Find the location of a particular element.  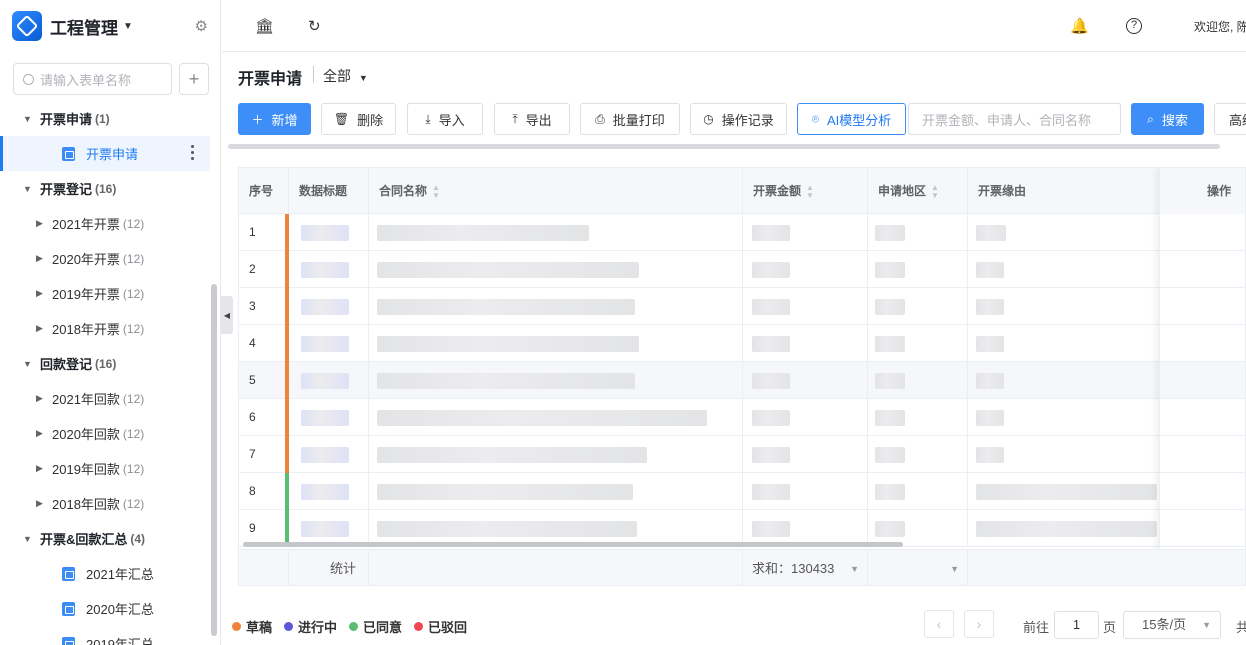

tree-form-item: 2020年汇总 is located at coordinates (105, 608).